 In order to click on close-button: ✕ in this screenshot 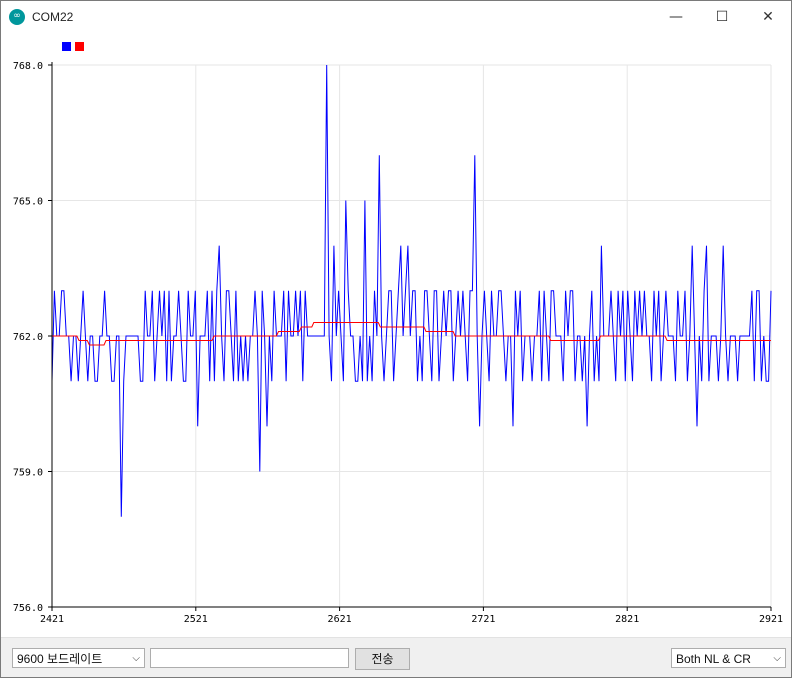, I will do `click(768, 16)`.